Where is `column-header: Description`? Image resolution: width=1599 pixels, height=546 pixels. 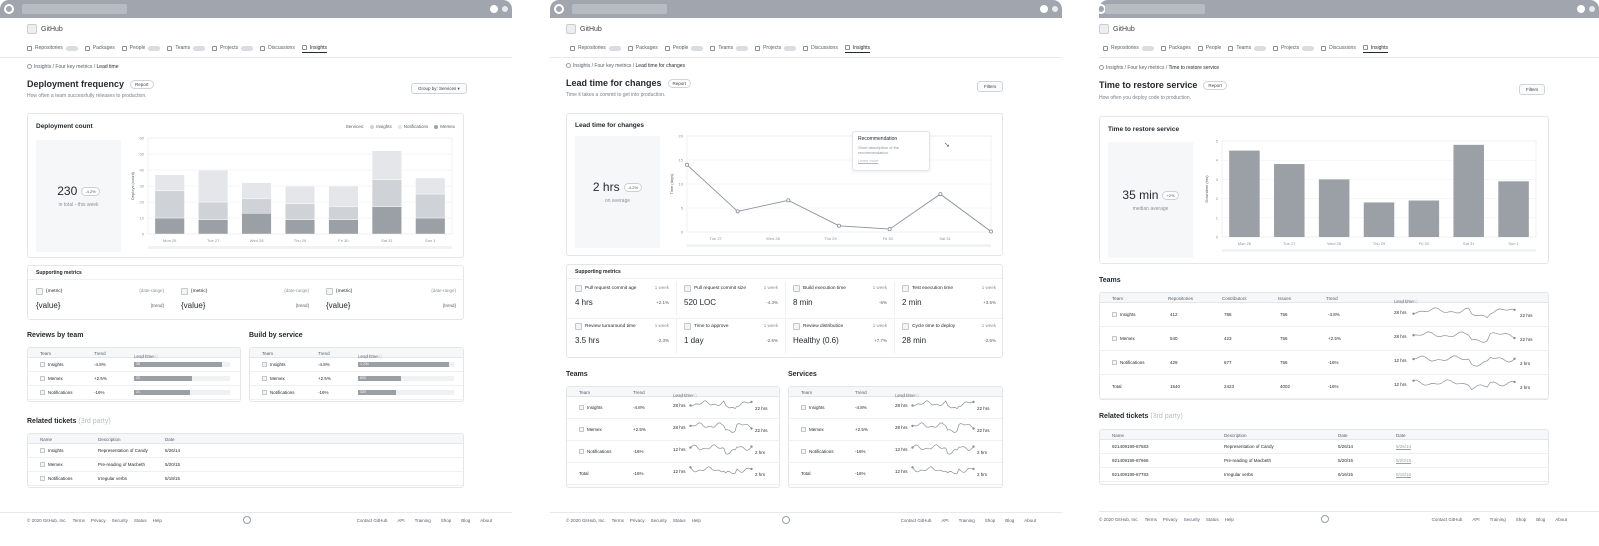
column-header: Description is located at coordinates (1235, 435).